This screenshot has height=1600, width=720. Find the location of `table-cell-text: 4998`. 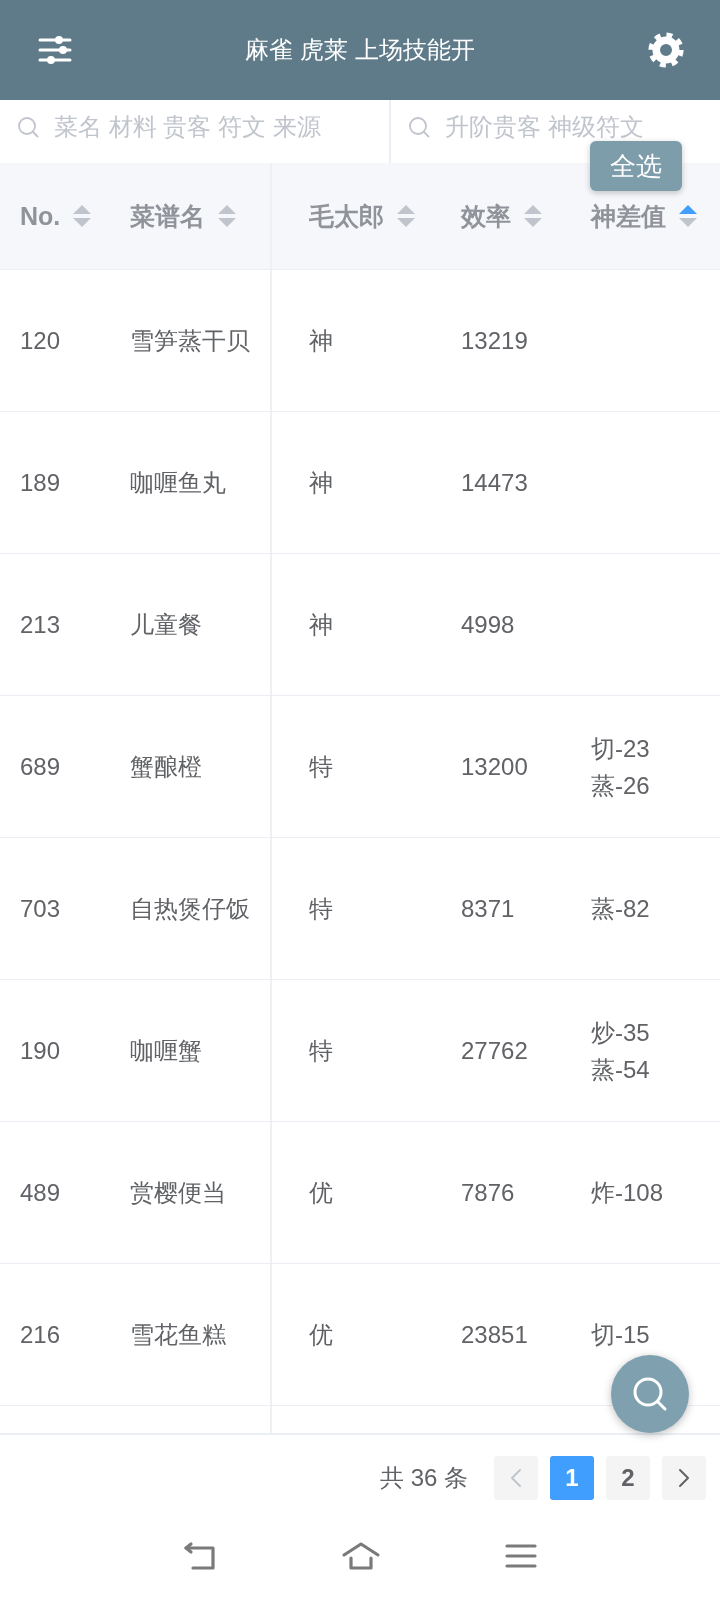

table-cell-text: 4998 is located at coordinates (488, 625).